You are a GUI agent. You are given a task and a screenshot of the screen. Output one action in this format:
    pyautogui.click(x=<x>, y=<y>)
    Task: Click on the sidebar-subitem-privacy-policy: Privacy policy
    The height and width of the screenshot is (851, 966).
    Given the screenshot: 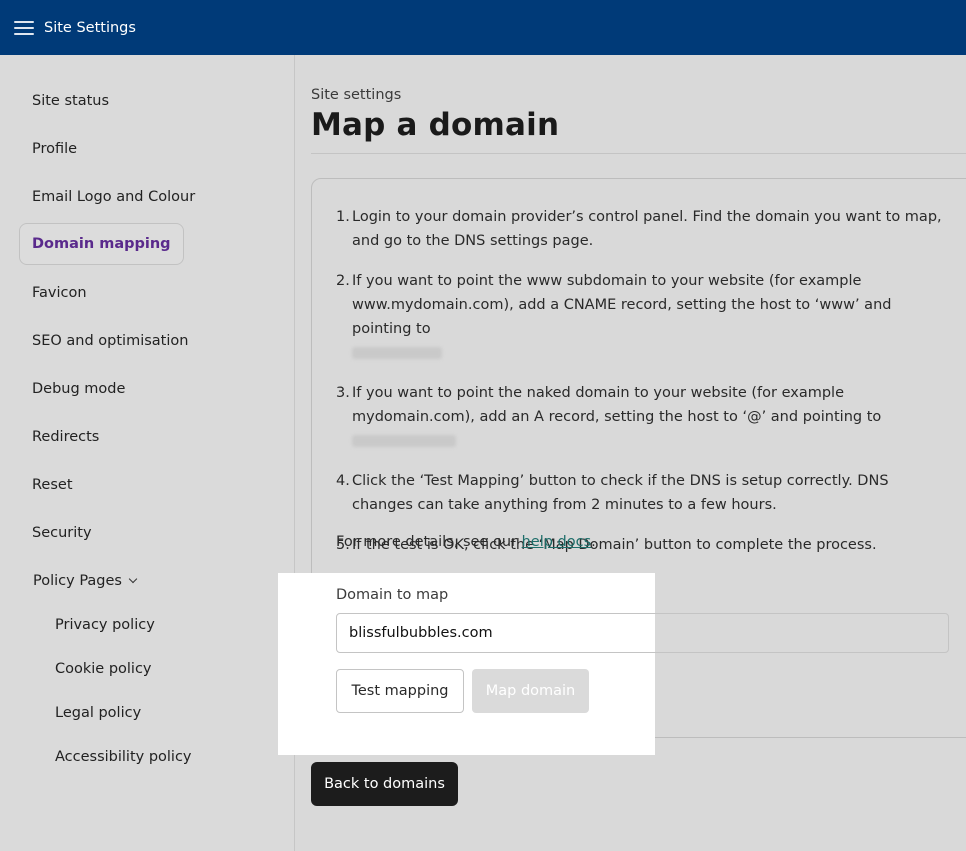 What is the action you would take?
    pyautogui.click(x=105, y=625)
    